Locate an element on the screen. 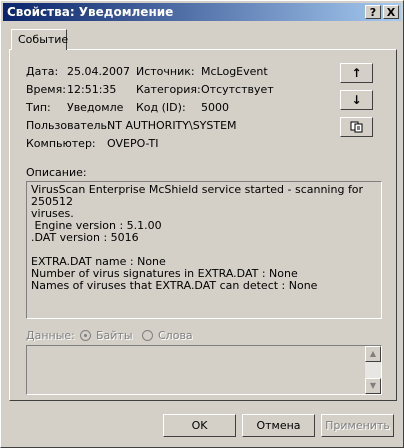 Image resolution: width=404 pixels, height=448 pixels. arrow-up-icon: ↑ is located at coordinates (356, 73).